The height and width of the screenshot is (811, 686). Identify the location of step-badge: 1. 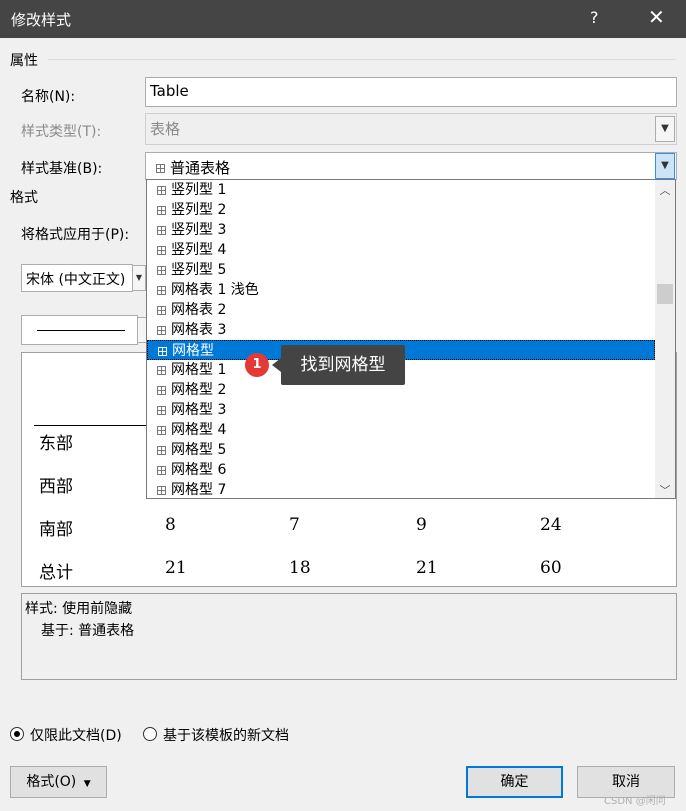
(257, 365).